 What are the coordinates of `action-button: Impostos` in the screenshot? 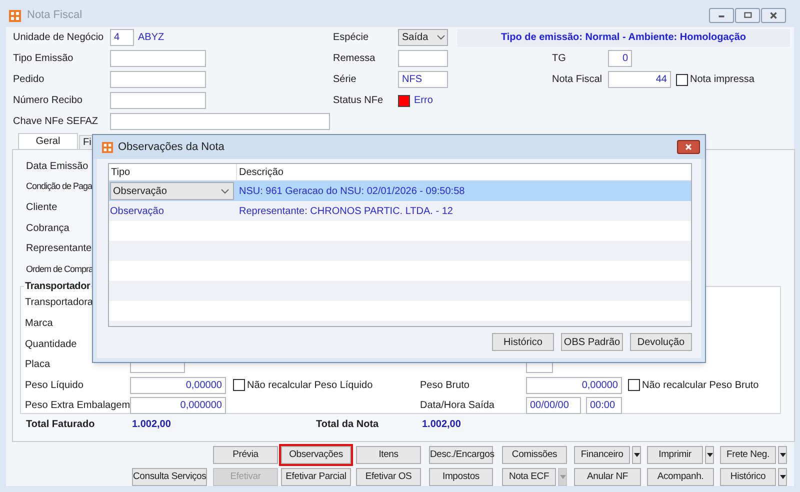 It's located at (461, 477).